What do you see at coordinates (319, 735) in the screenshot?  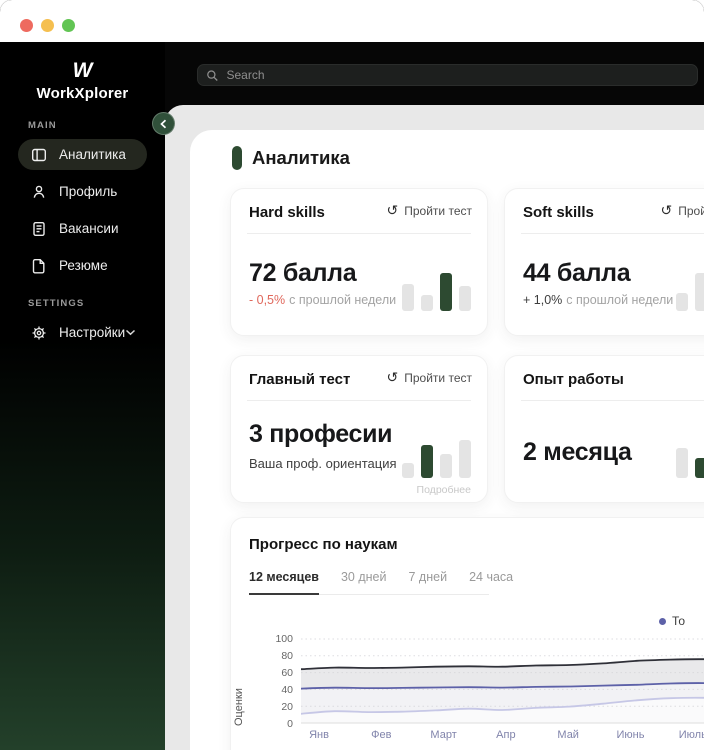 I see `x-tick-label: Янв` at bounding box center [319, 735].